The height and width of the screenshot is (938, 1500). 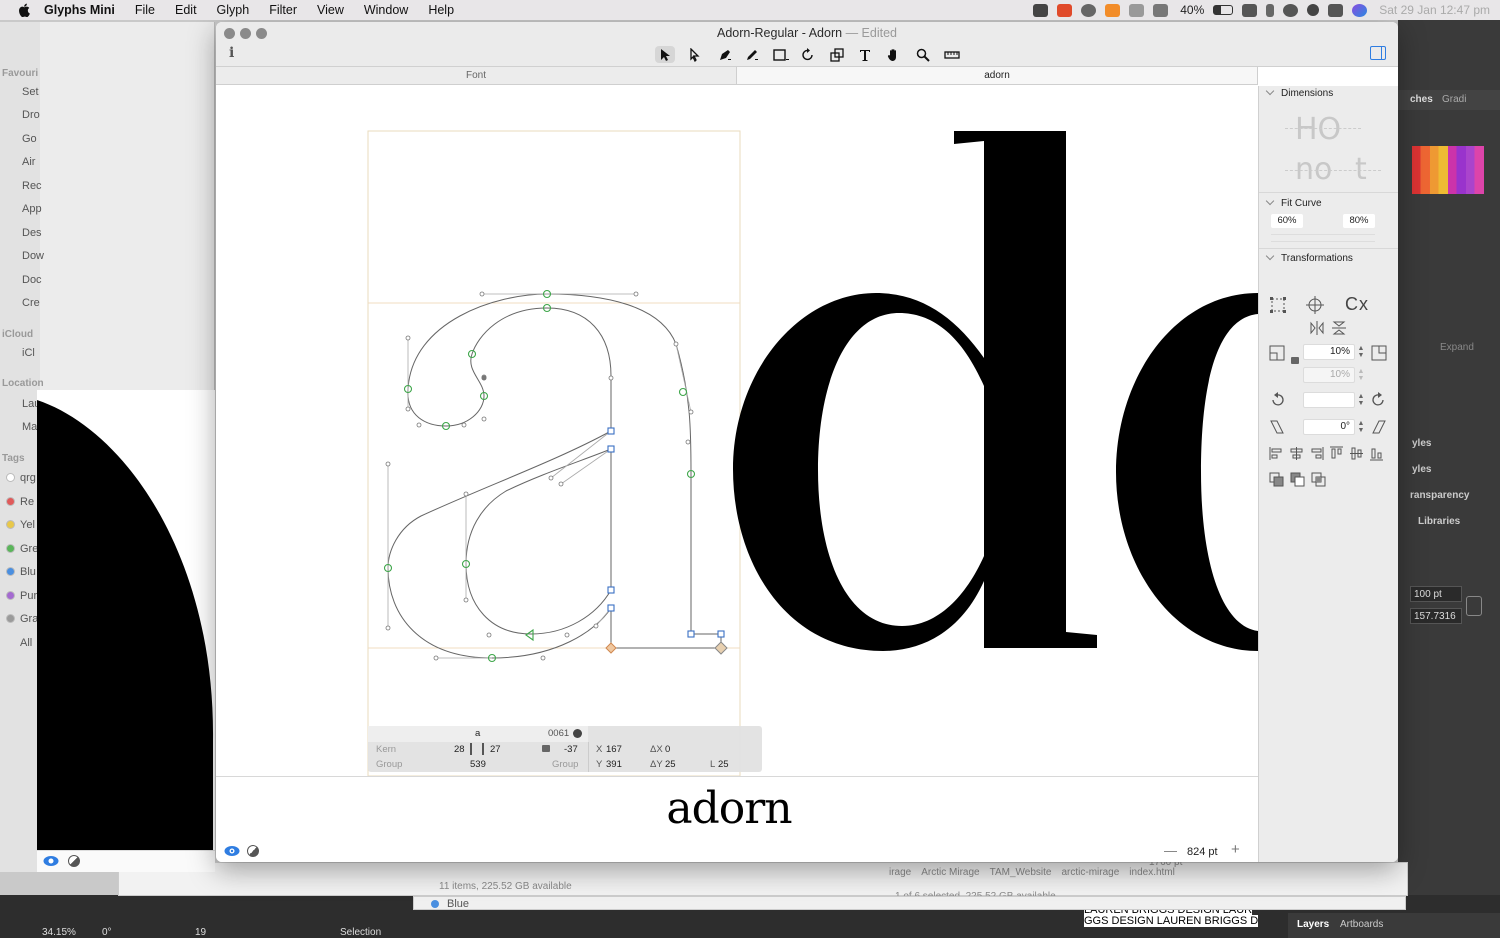 What do you see at coordinates (1300, 93) in the screenshot?
I see `dimensions-header: Dimensions` at bounding box center [1300, 93].